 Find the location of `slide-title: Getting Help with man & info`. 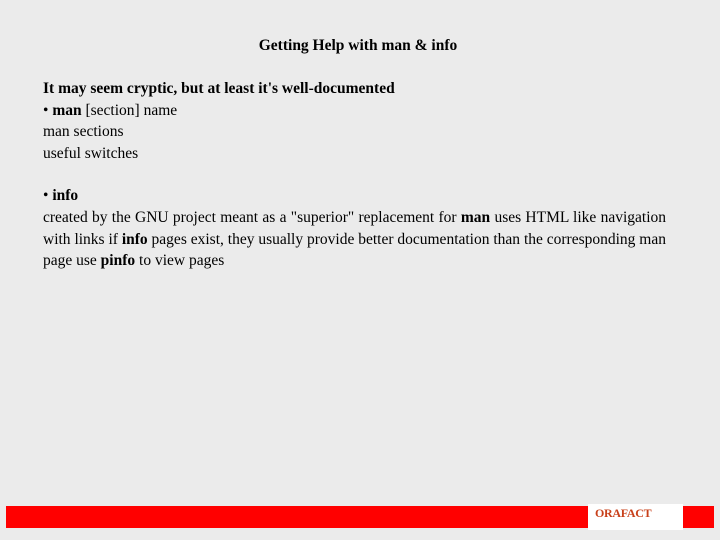

slide-title: Getting Help with man & info is located at coordinates (358, 45).